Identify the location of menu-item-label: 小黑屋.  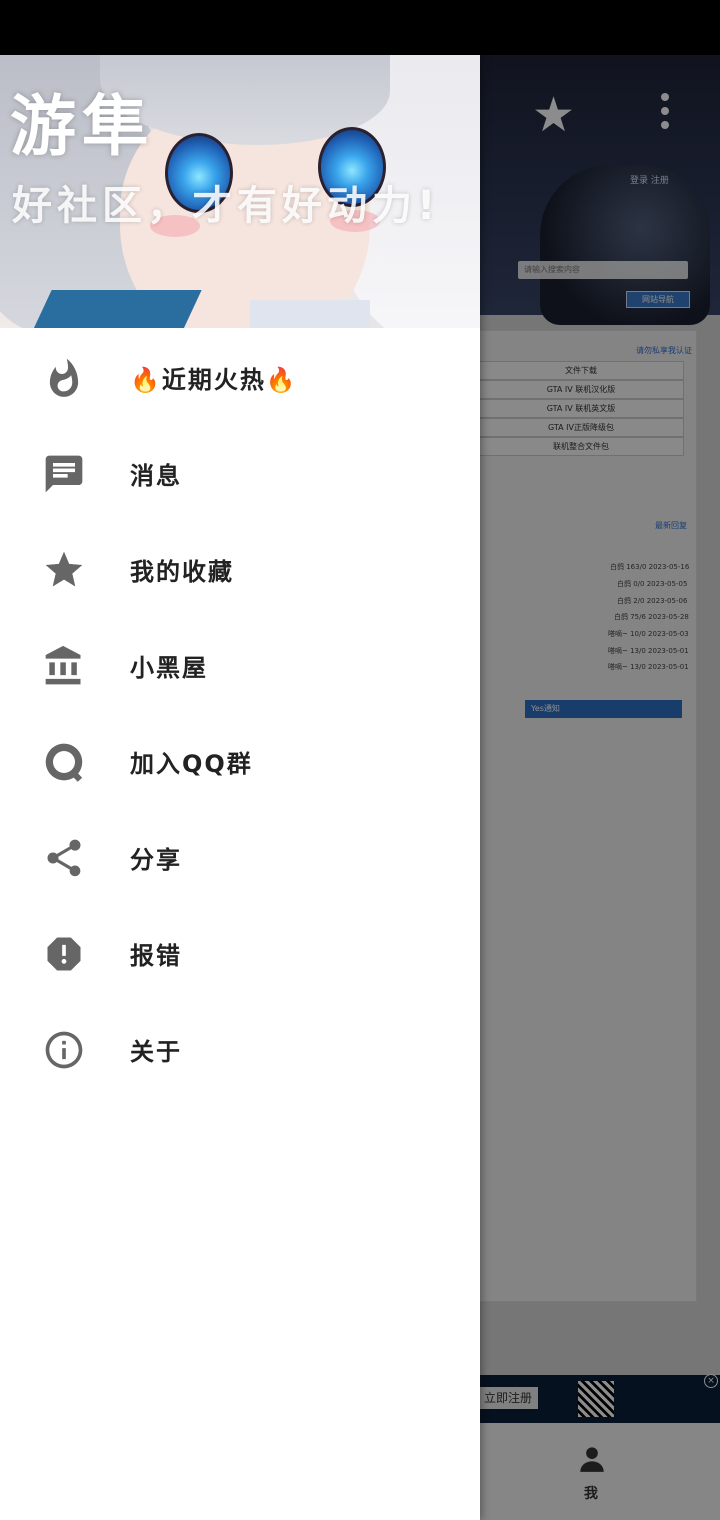
(169, 668).